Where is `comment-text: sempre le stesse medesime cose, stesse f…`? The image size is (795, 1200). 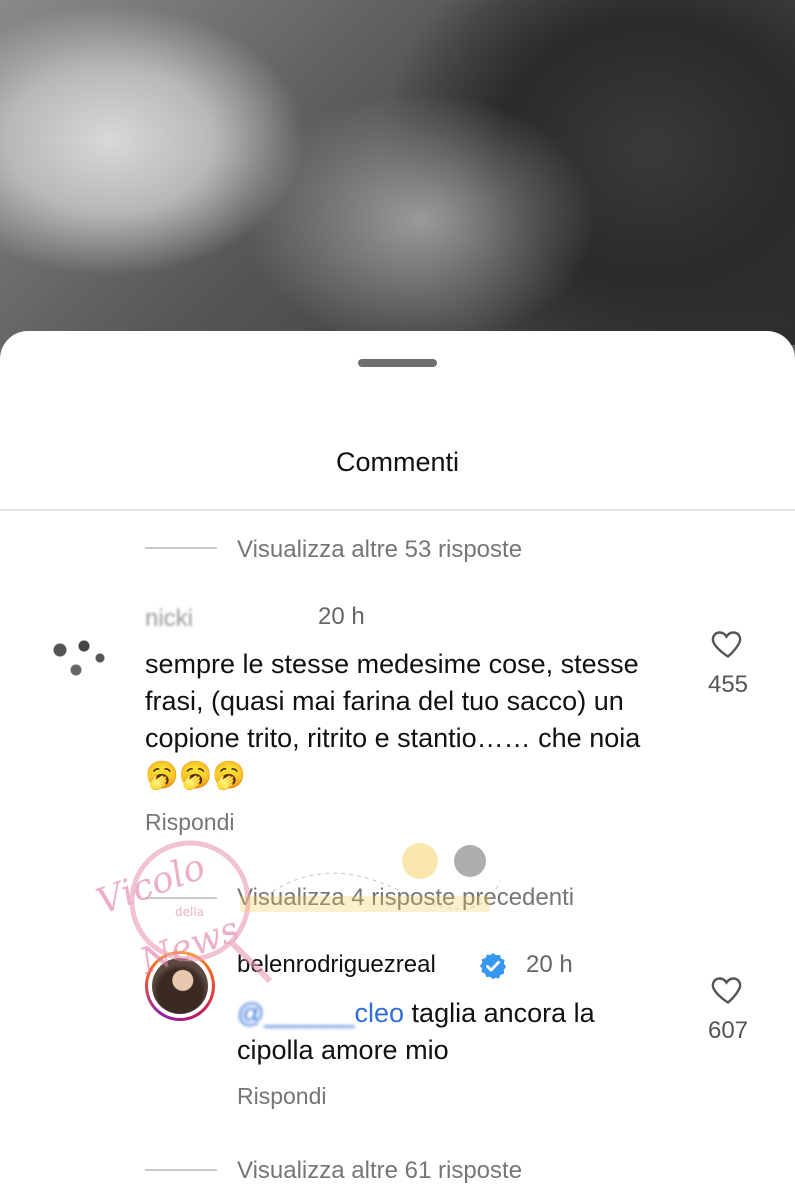 comment-text: sempre le stesse medesime cose, stesse f… is located at coordinates (405, 720).